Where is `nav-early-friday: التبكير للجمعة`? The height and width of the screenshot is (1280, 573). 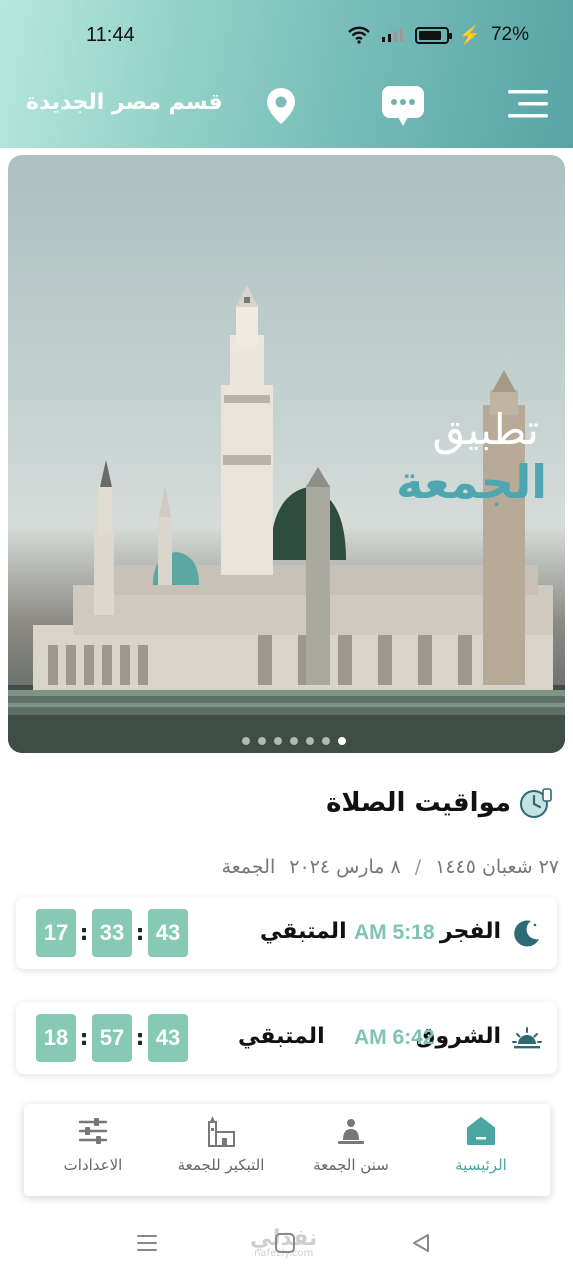 nav-early-friday: التبكير للجمعة is located at coordinates (221, 1152).